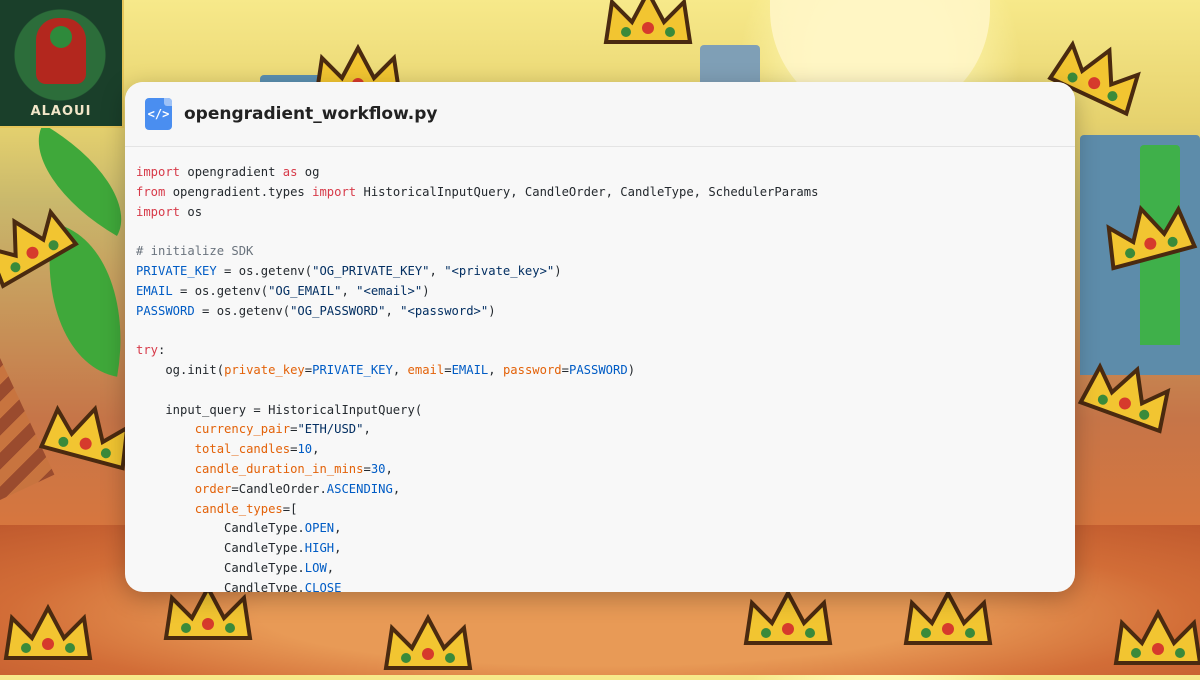 Image resolution: width=1200 pixels, height=680 pixels. I want to click on code-token: "OG_PASSWORD", so click(338, 310).